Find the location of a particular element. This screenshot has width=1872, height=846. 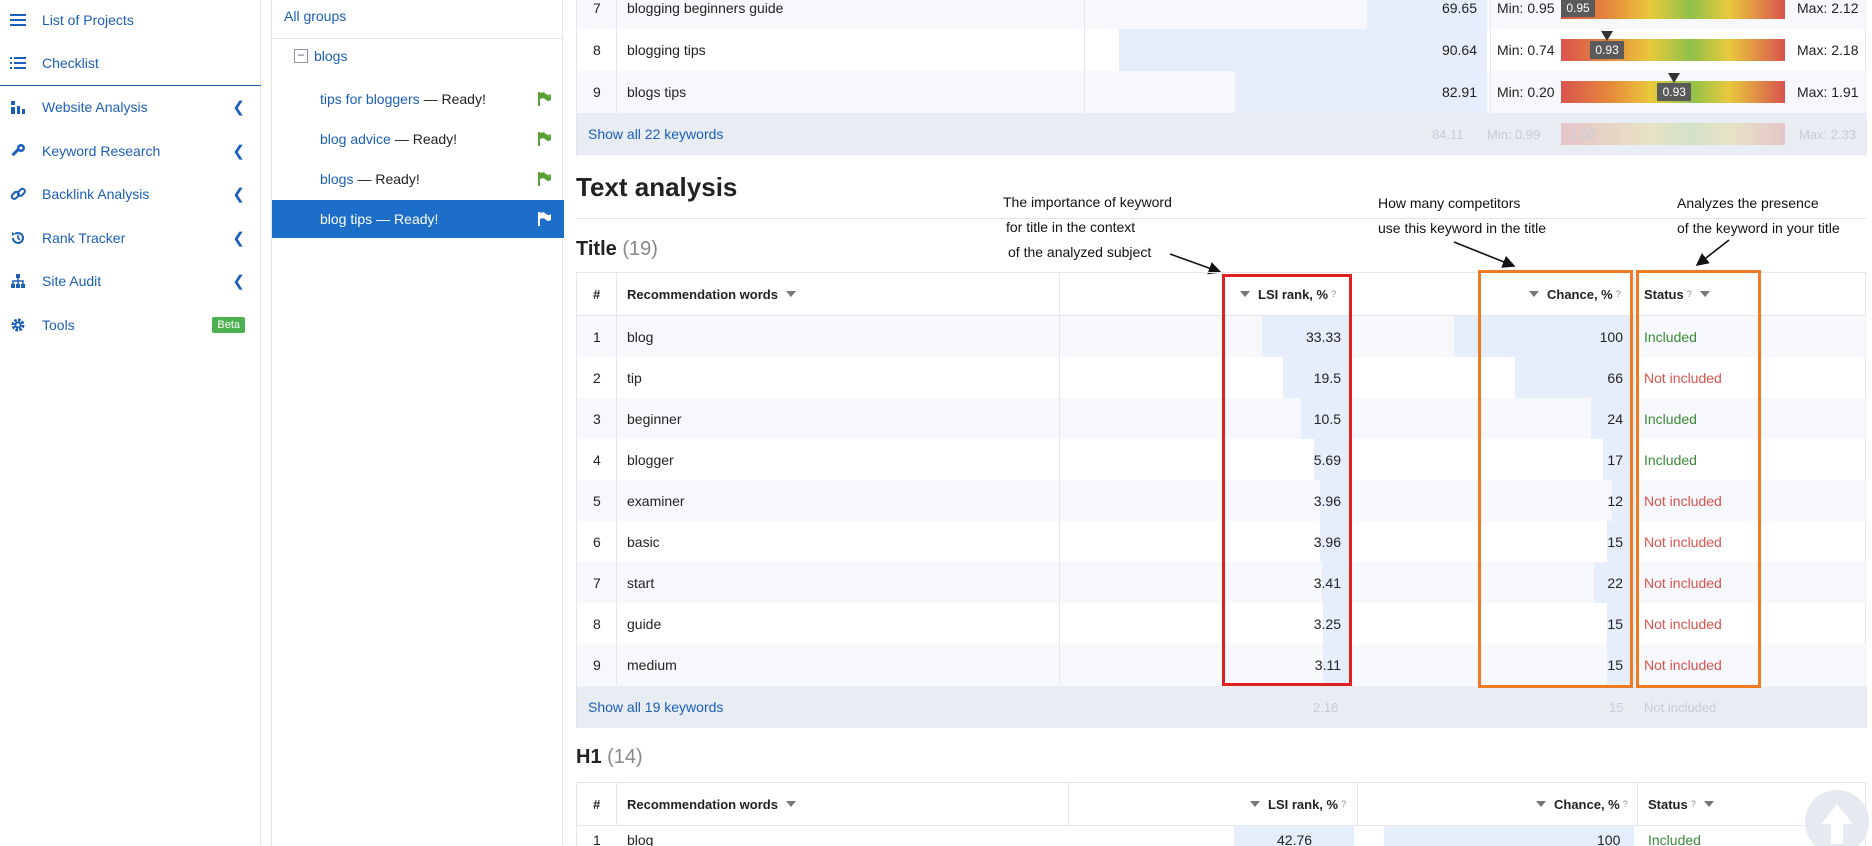

row-num: 7 is located at coordinates (597, 8).